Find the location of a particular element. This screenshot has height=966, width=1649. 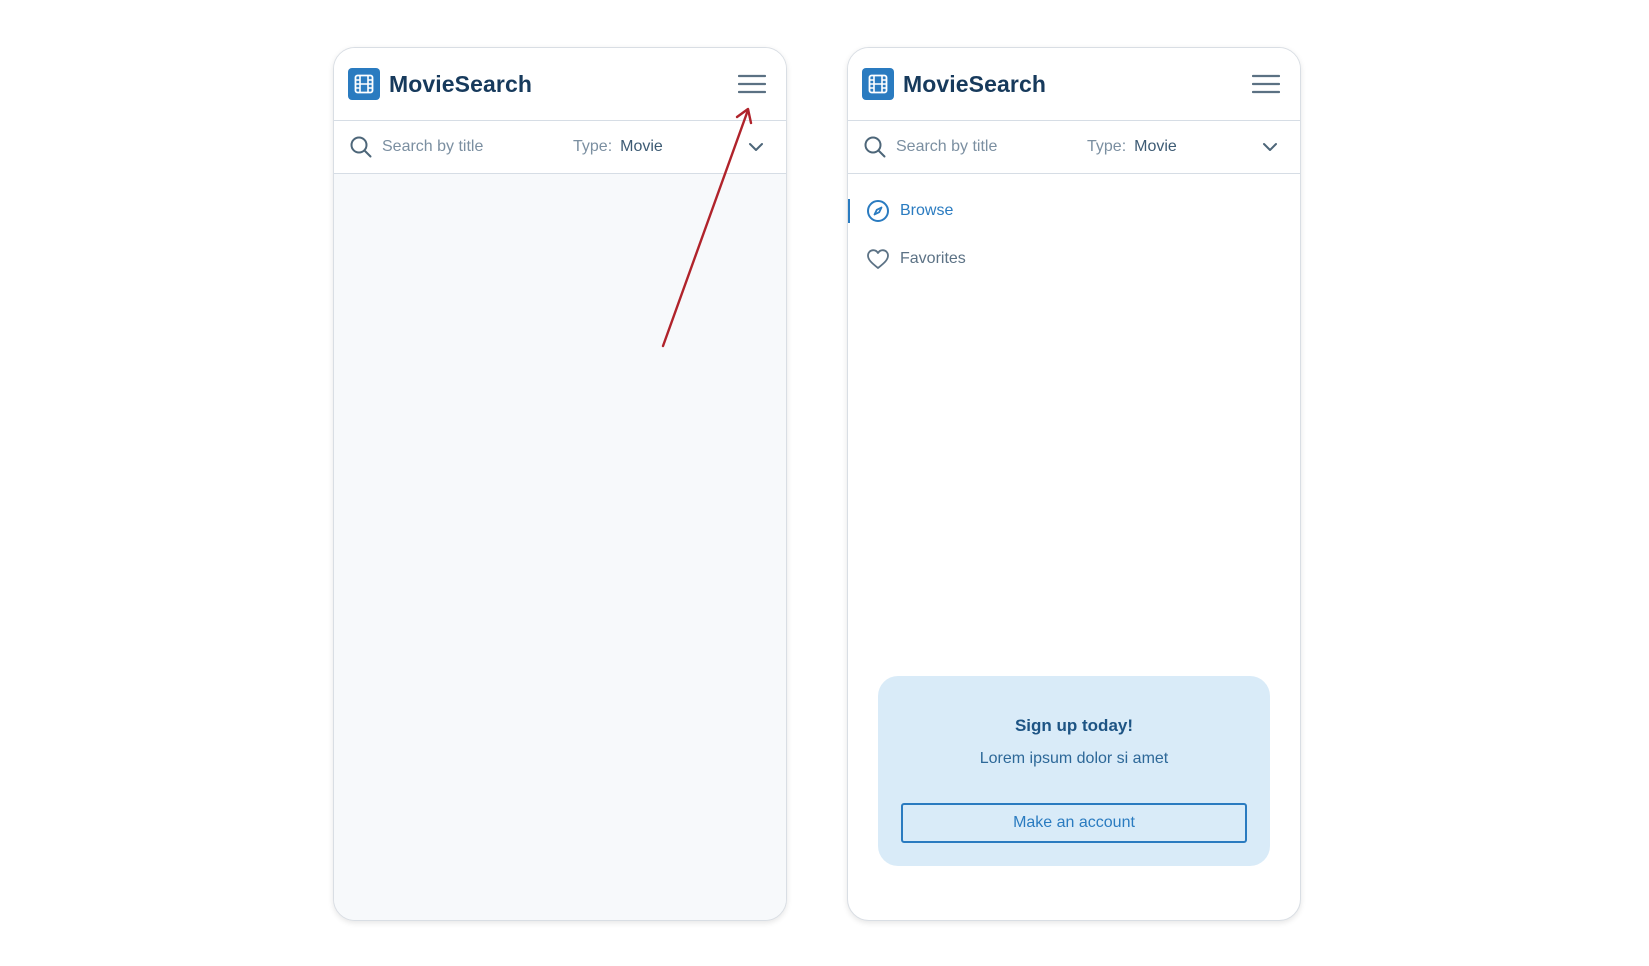

side-nav: Browse Favorites is located at coordinates (1074, 234).